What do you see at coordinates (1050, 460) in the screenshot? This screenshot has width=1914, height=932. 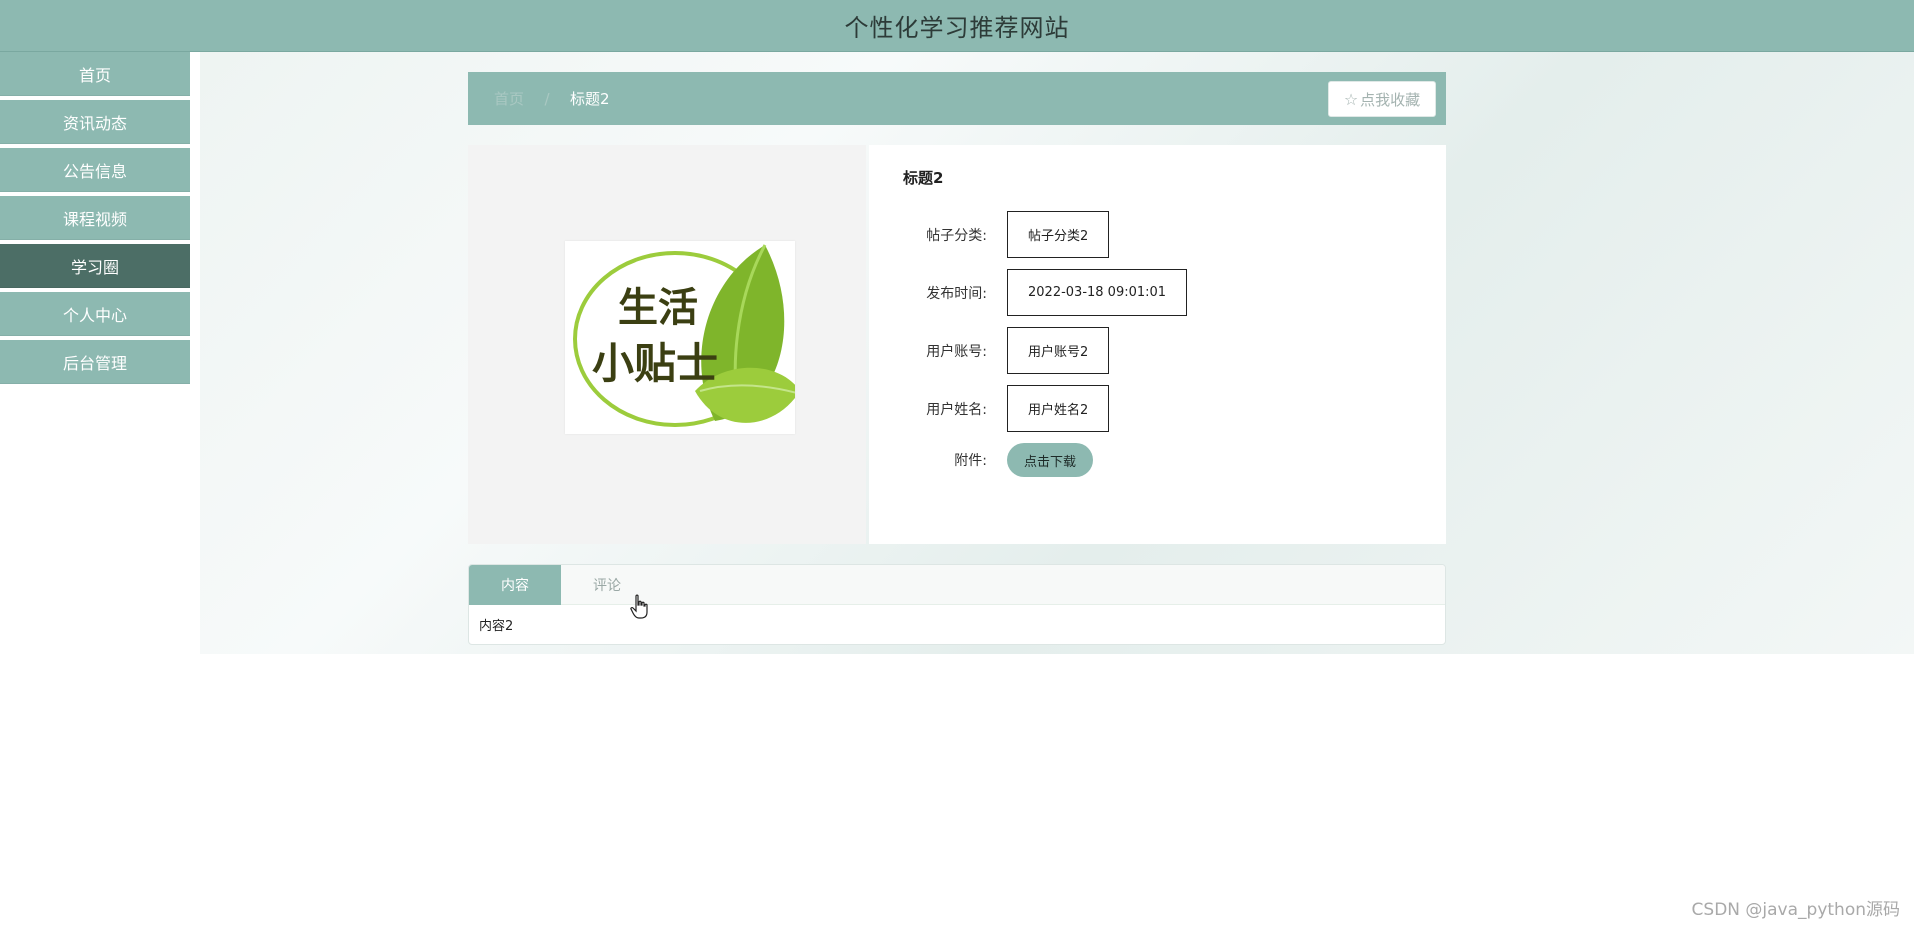 I see `download-button: 点击下载` at bounding box center [1050, 460].